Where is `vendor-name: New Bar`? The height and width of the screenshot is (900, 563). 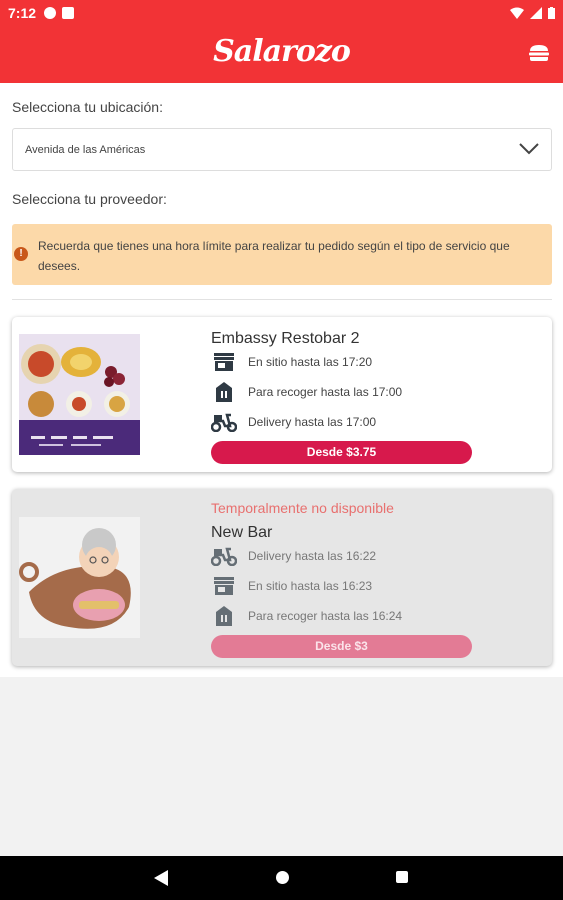 vendor-name: New Bar is located at coordinates (242, 532).